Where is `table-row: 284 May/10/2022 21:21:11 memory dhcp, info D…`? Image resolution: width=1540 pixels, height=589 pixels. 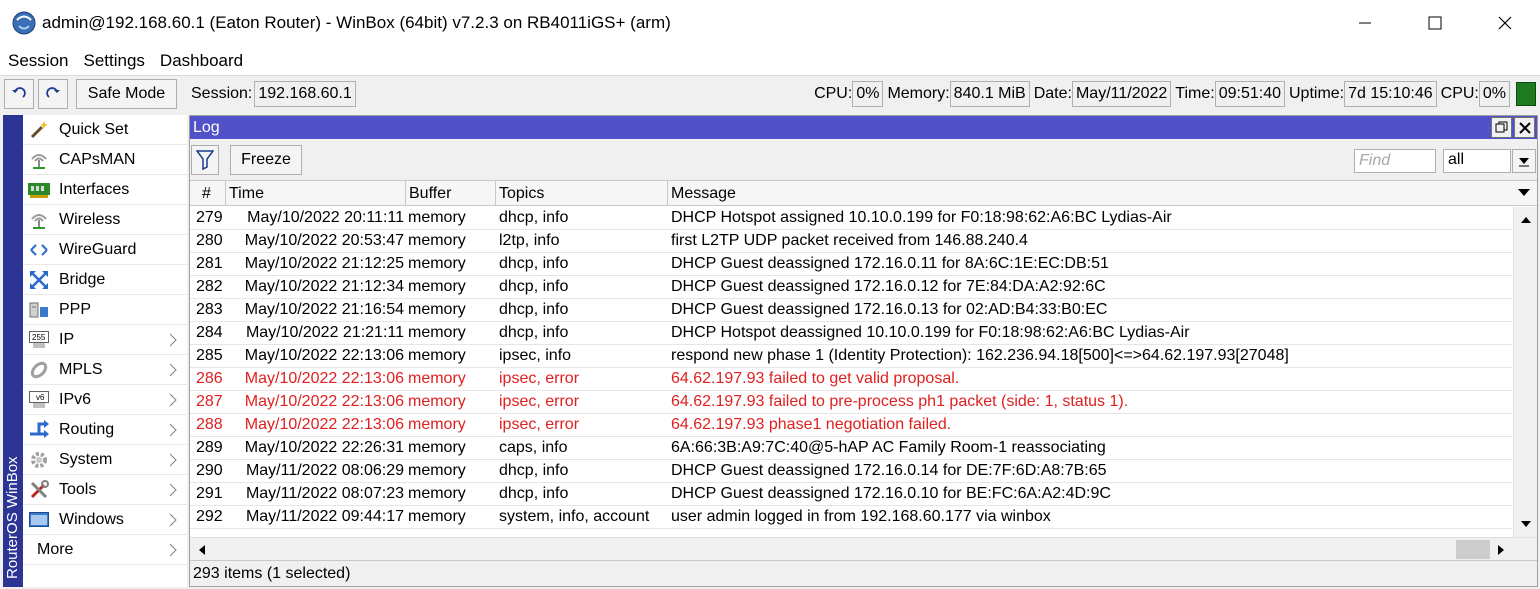
table-row: 284 May/10/2022 21:21:11 memory dhcp, info D… is located at coordinates (851, 333).